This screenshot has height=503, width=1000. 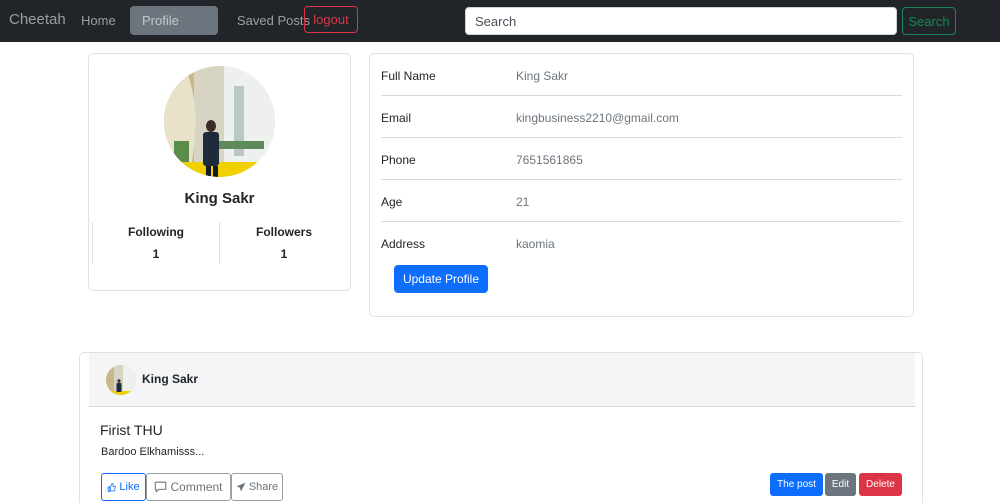 What do you see at coordinates (641, 243) in the screenshot?
I see `info-row-address: Address kaomia` at bounding box center [641, 243].